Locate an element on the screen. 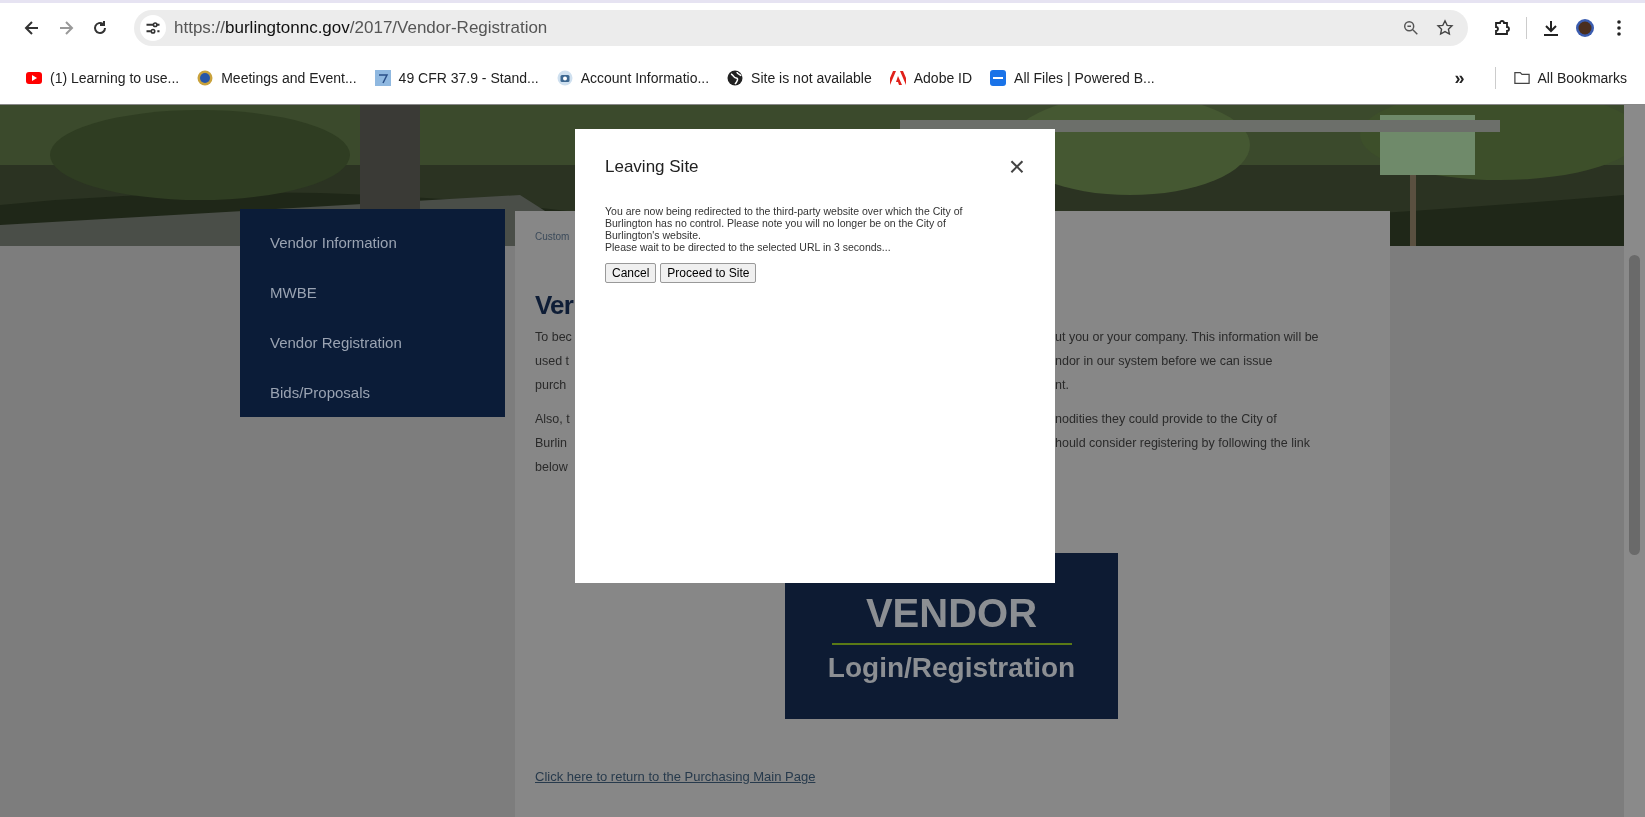 This screenshot has height=817, width=1645. paragraph-text: Also, t is located at coordinates (553, 419).